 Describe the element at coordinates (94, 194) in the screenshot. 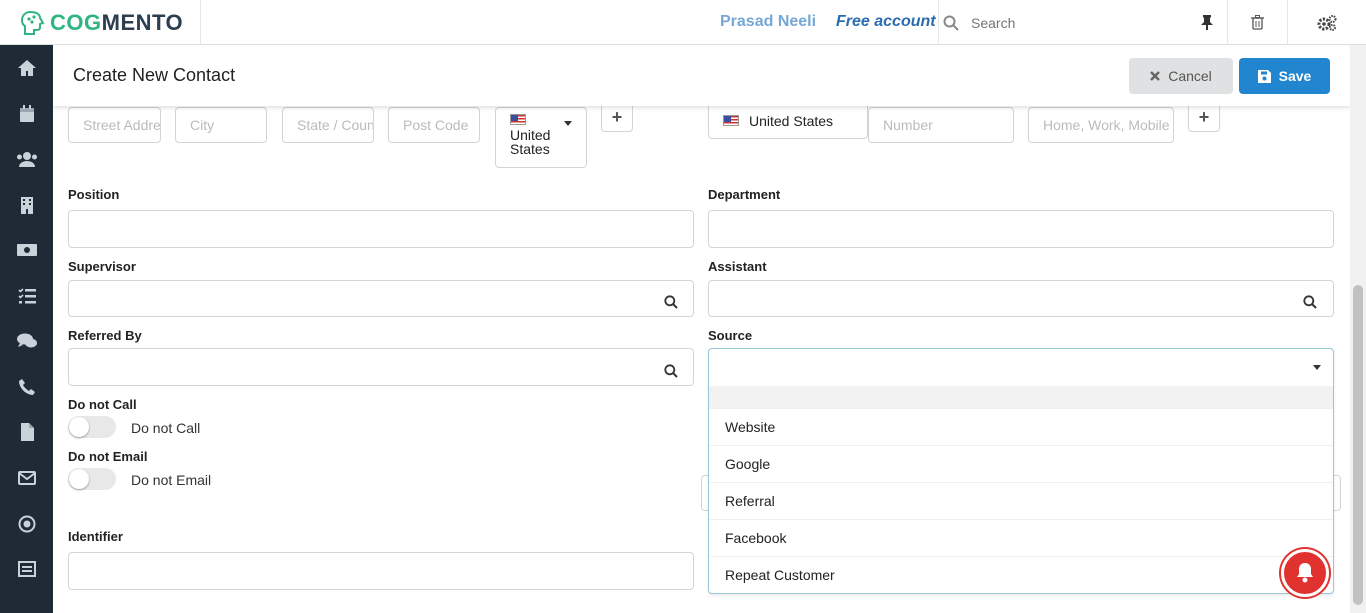

I see `position-label: Position` at that location.